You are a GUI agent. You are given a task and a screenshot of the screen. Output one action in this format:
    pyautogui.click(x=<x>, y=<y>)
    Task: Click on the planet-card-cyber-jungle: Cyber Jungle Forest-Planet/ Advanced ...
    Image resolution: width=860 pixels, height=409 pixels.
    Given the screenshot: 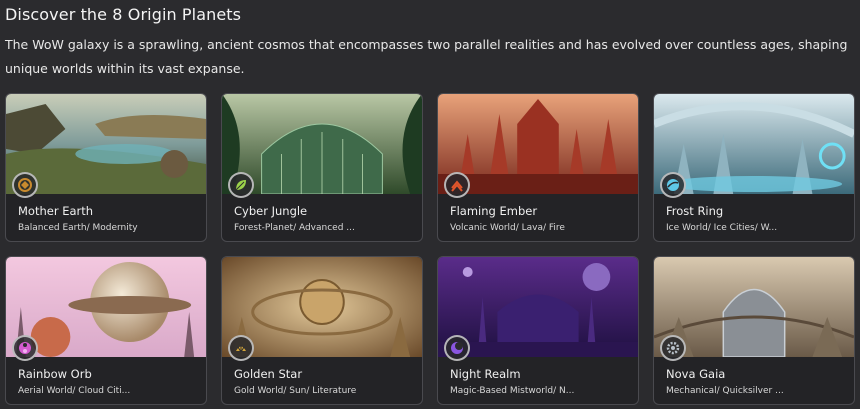 What is the action you would take?
    pyautogui.click(x=322, y=167)
    